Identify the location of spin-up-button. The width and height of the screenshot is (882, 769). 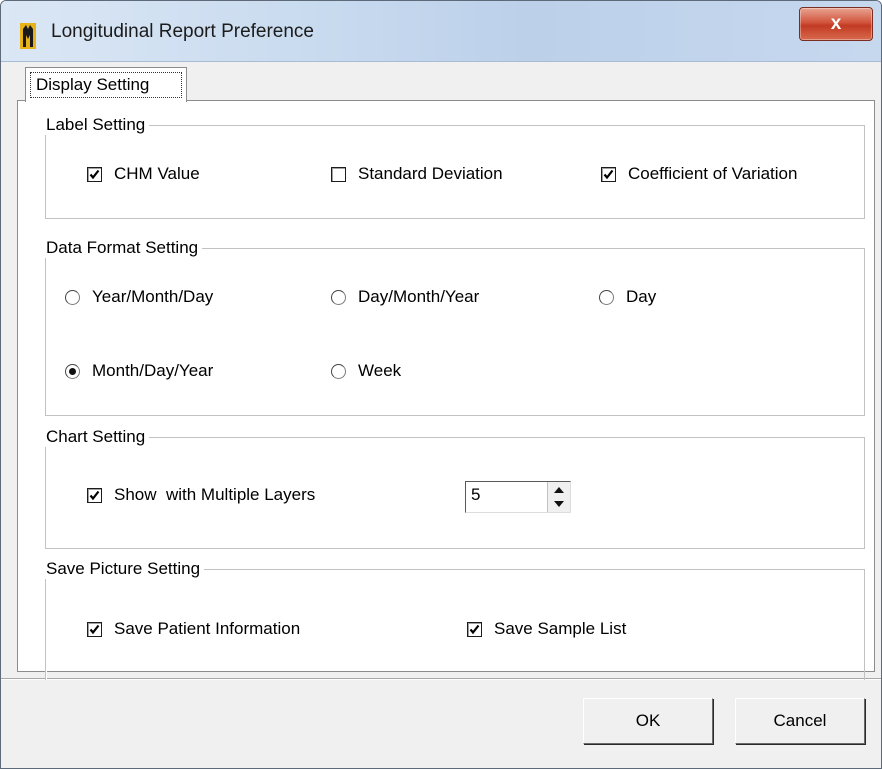
(559, 489).